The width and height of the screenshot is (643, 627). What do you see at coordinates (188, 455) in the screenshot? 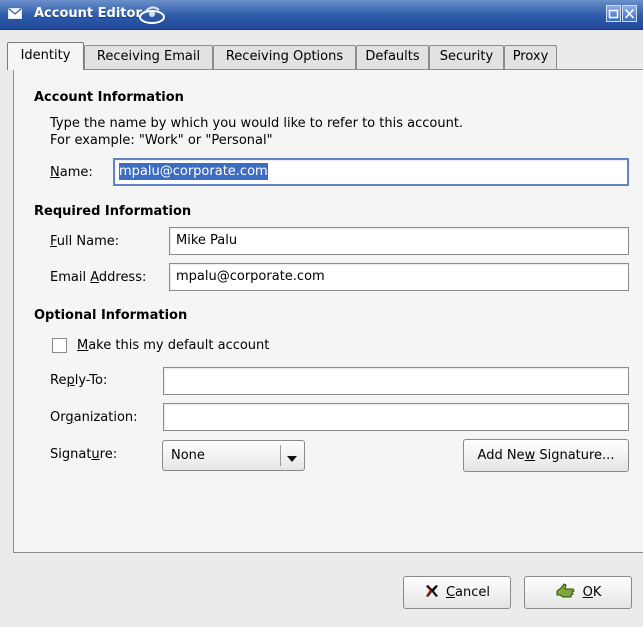
I see `signature-select-value: None` at bounding box center [188, 455].